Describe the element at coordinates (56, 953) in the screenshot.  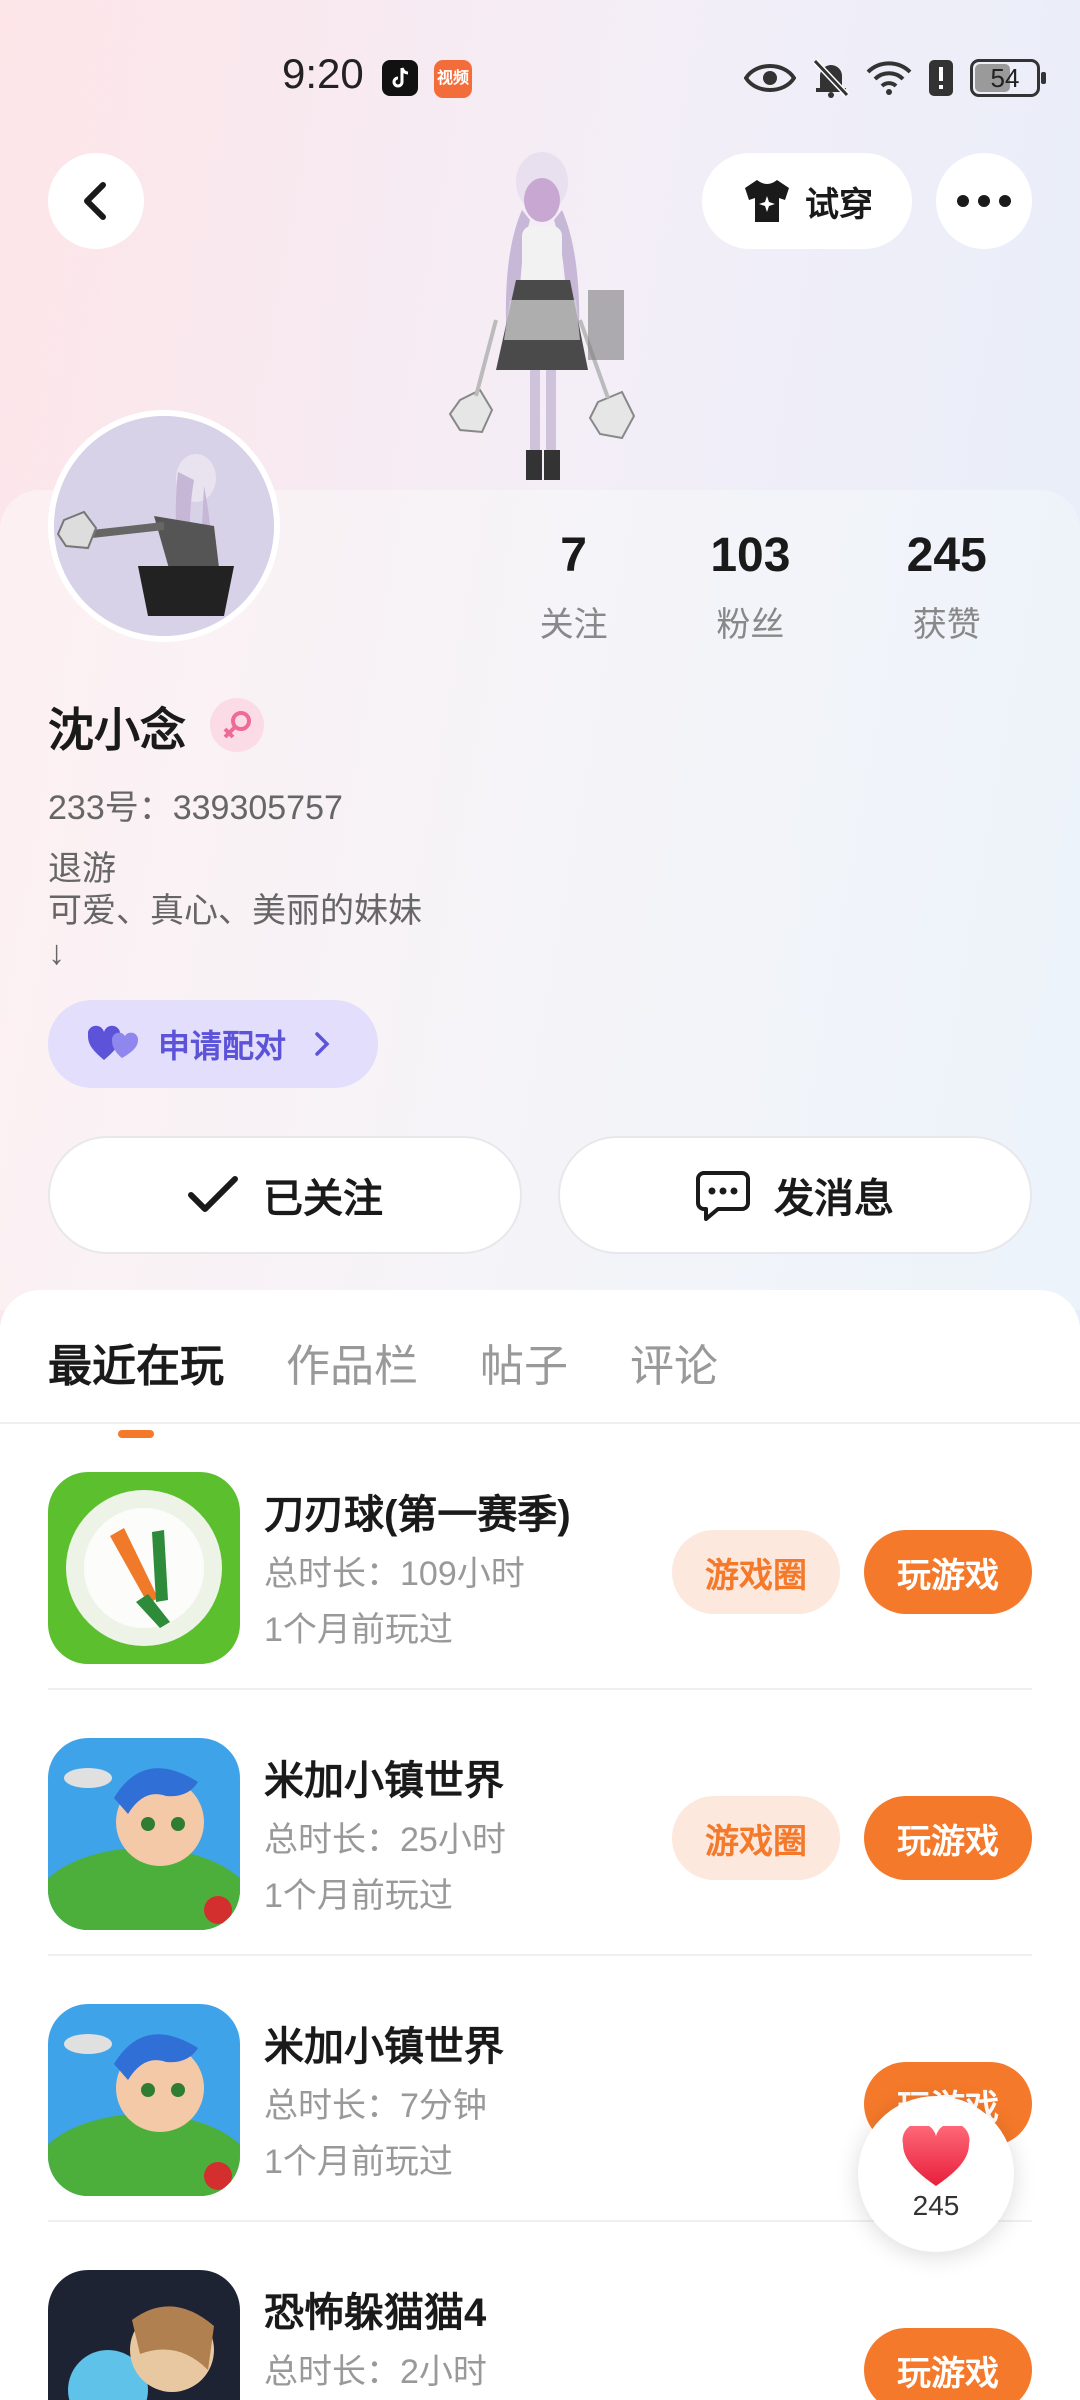
I see `bio-line: ↓` at that location.